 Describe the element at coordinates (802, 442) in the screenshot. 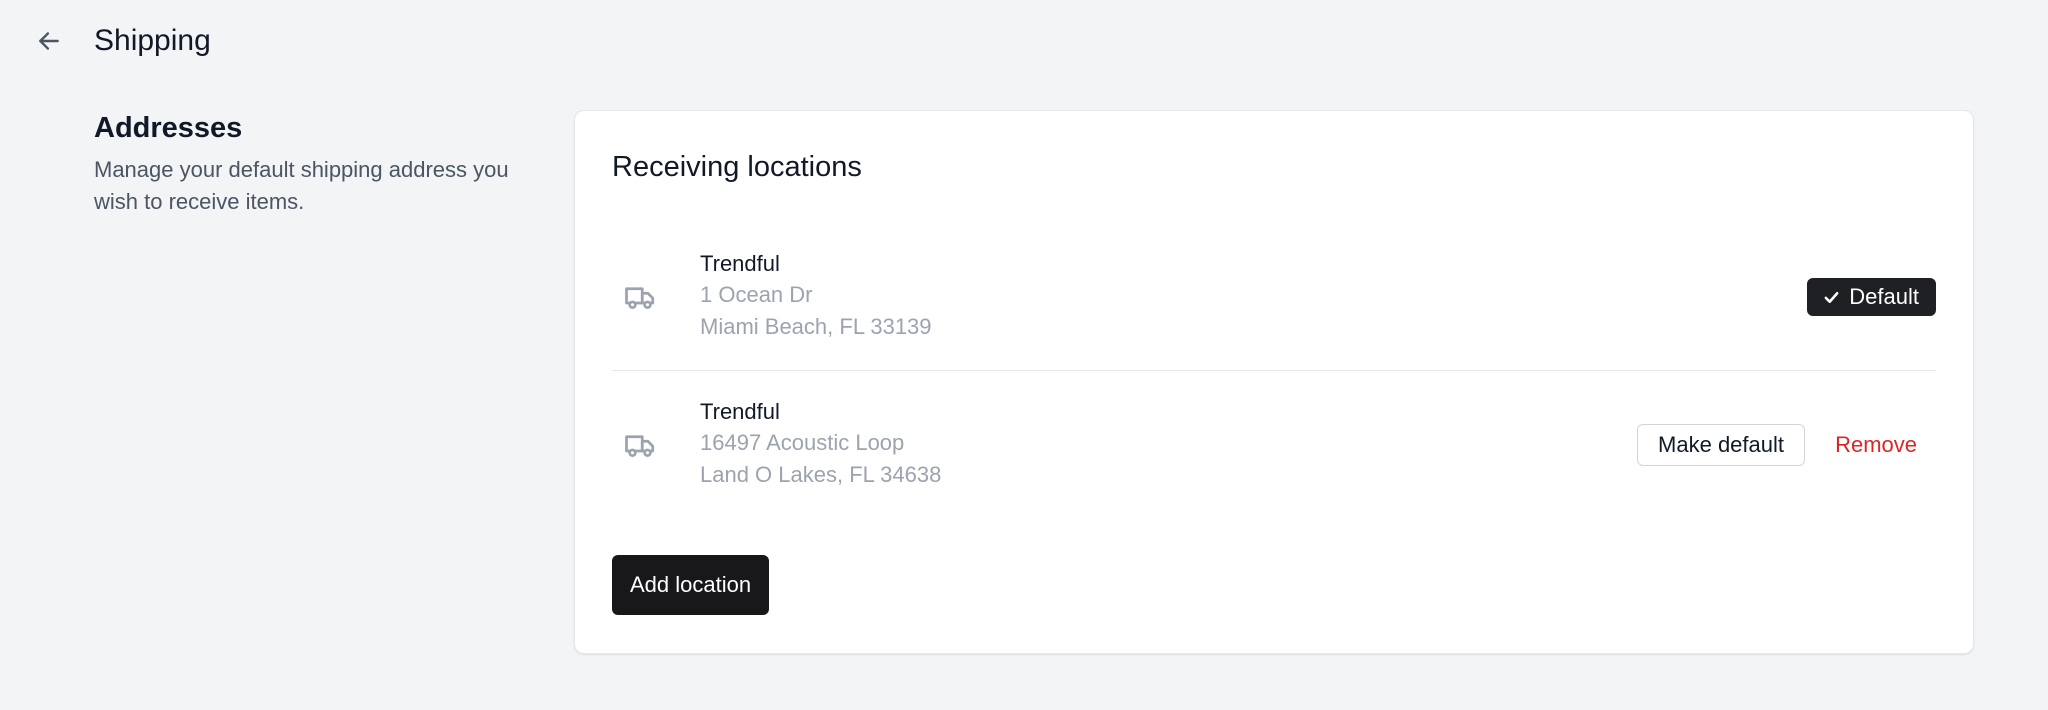

I see `location-address-line-1: 16497 Acoustic Loop` at that location.